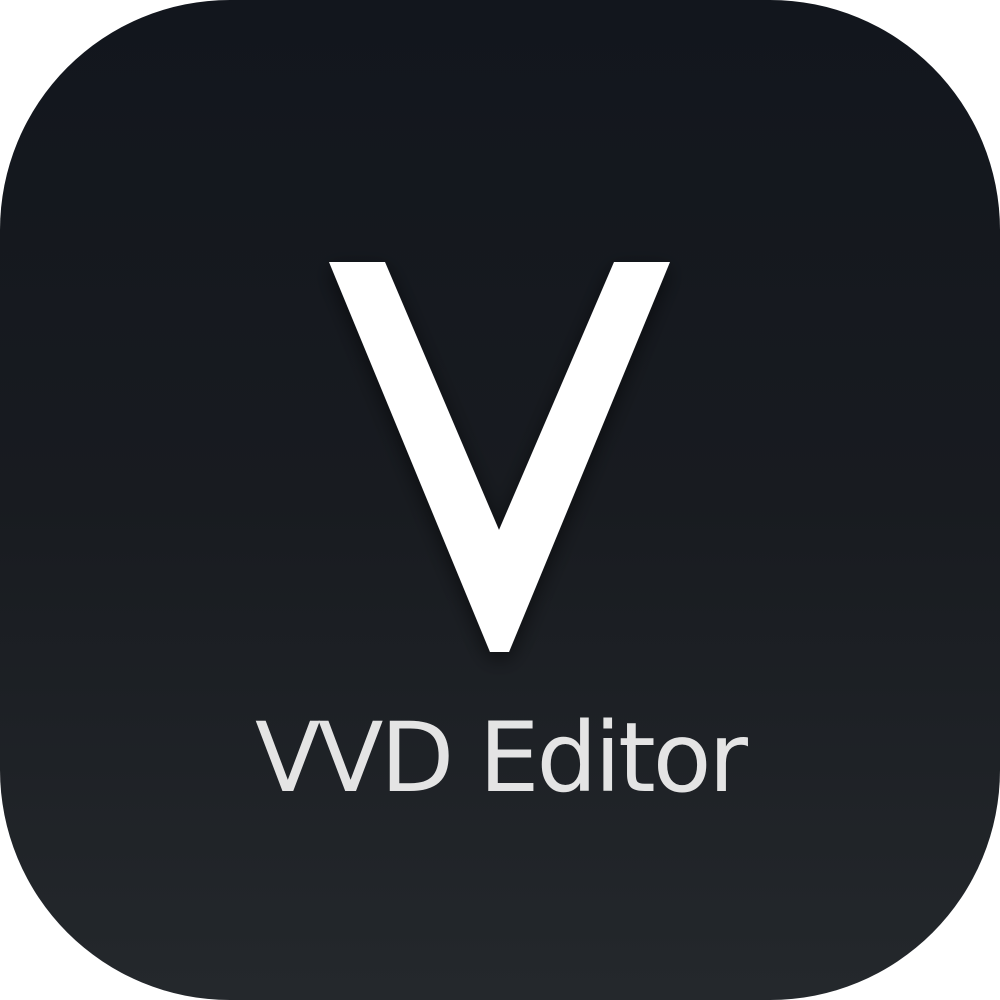 The height and width of the screenshot is (1000, 1000). What do you see at coordinates (501, 758) in the screenshot?
I see `app-name-label: VVD Editor` at bounding box center [501, 758].